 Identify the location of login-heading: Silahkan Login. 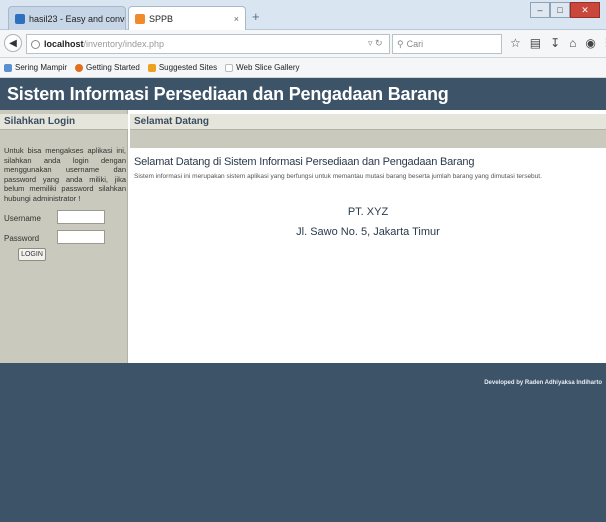
(64, 122).